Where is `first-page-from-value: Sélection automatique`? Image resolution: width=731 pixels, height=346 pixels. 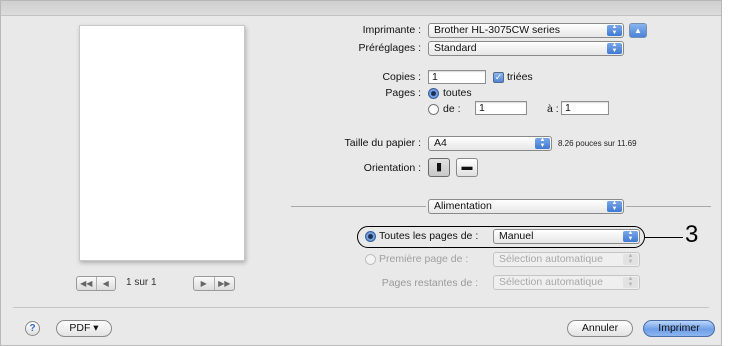 first-page-from-value: Sélection automatique is located at coordinates (551, 259).